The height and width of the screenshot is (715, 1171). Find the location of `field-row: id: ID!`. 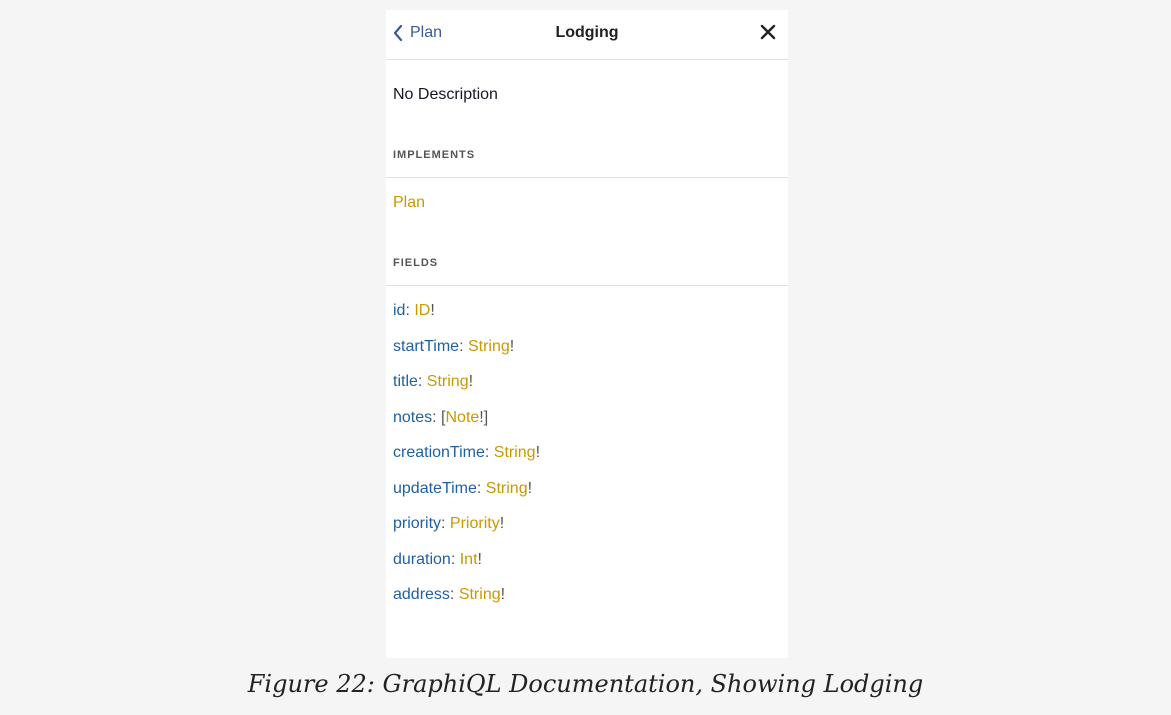

field-row: id: ID! is located at coordinates (414, 311).